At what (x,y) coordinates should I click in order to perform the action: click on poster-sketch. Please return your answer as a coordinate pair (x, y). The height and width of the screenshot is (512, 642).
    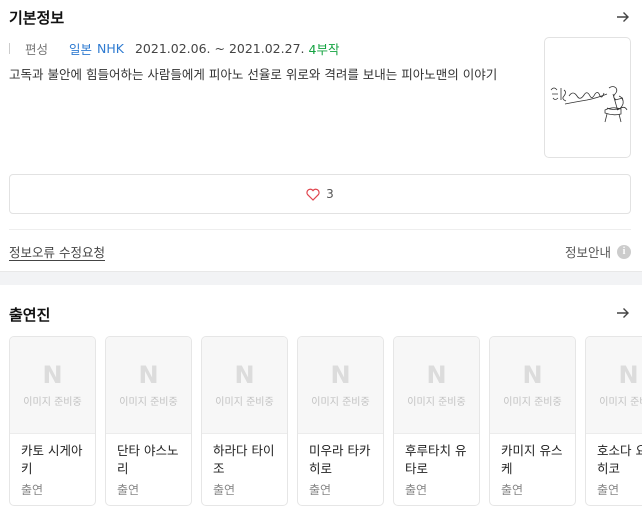
    Looking at the image, I should click on (589, 104).